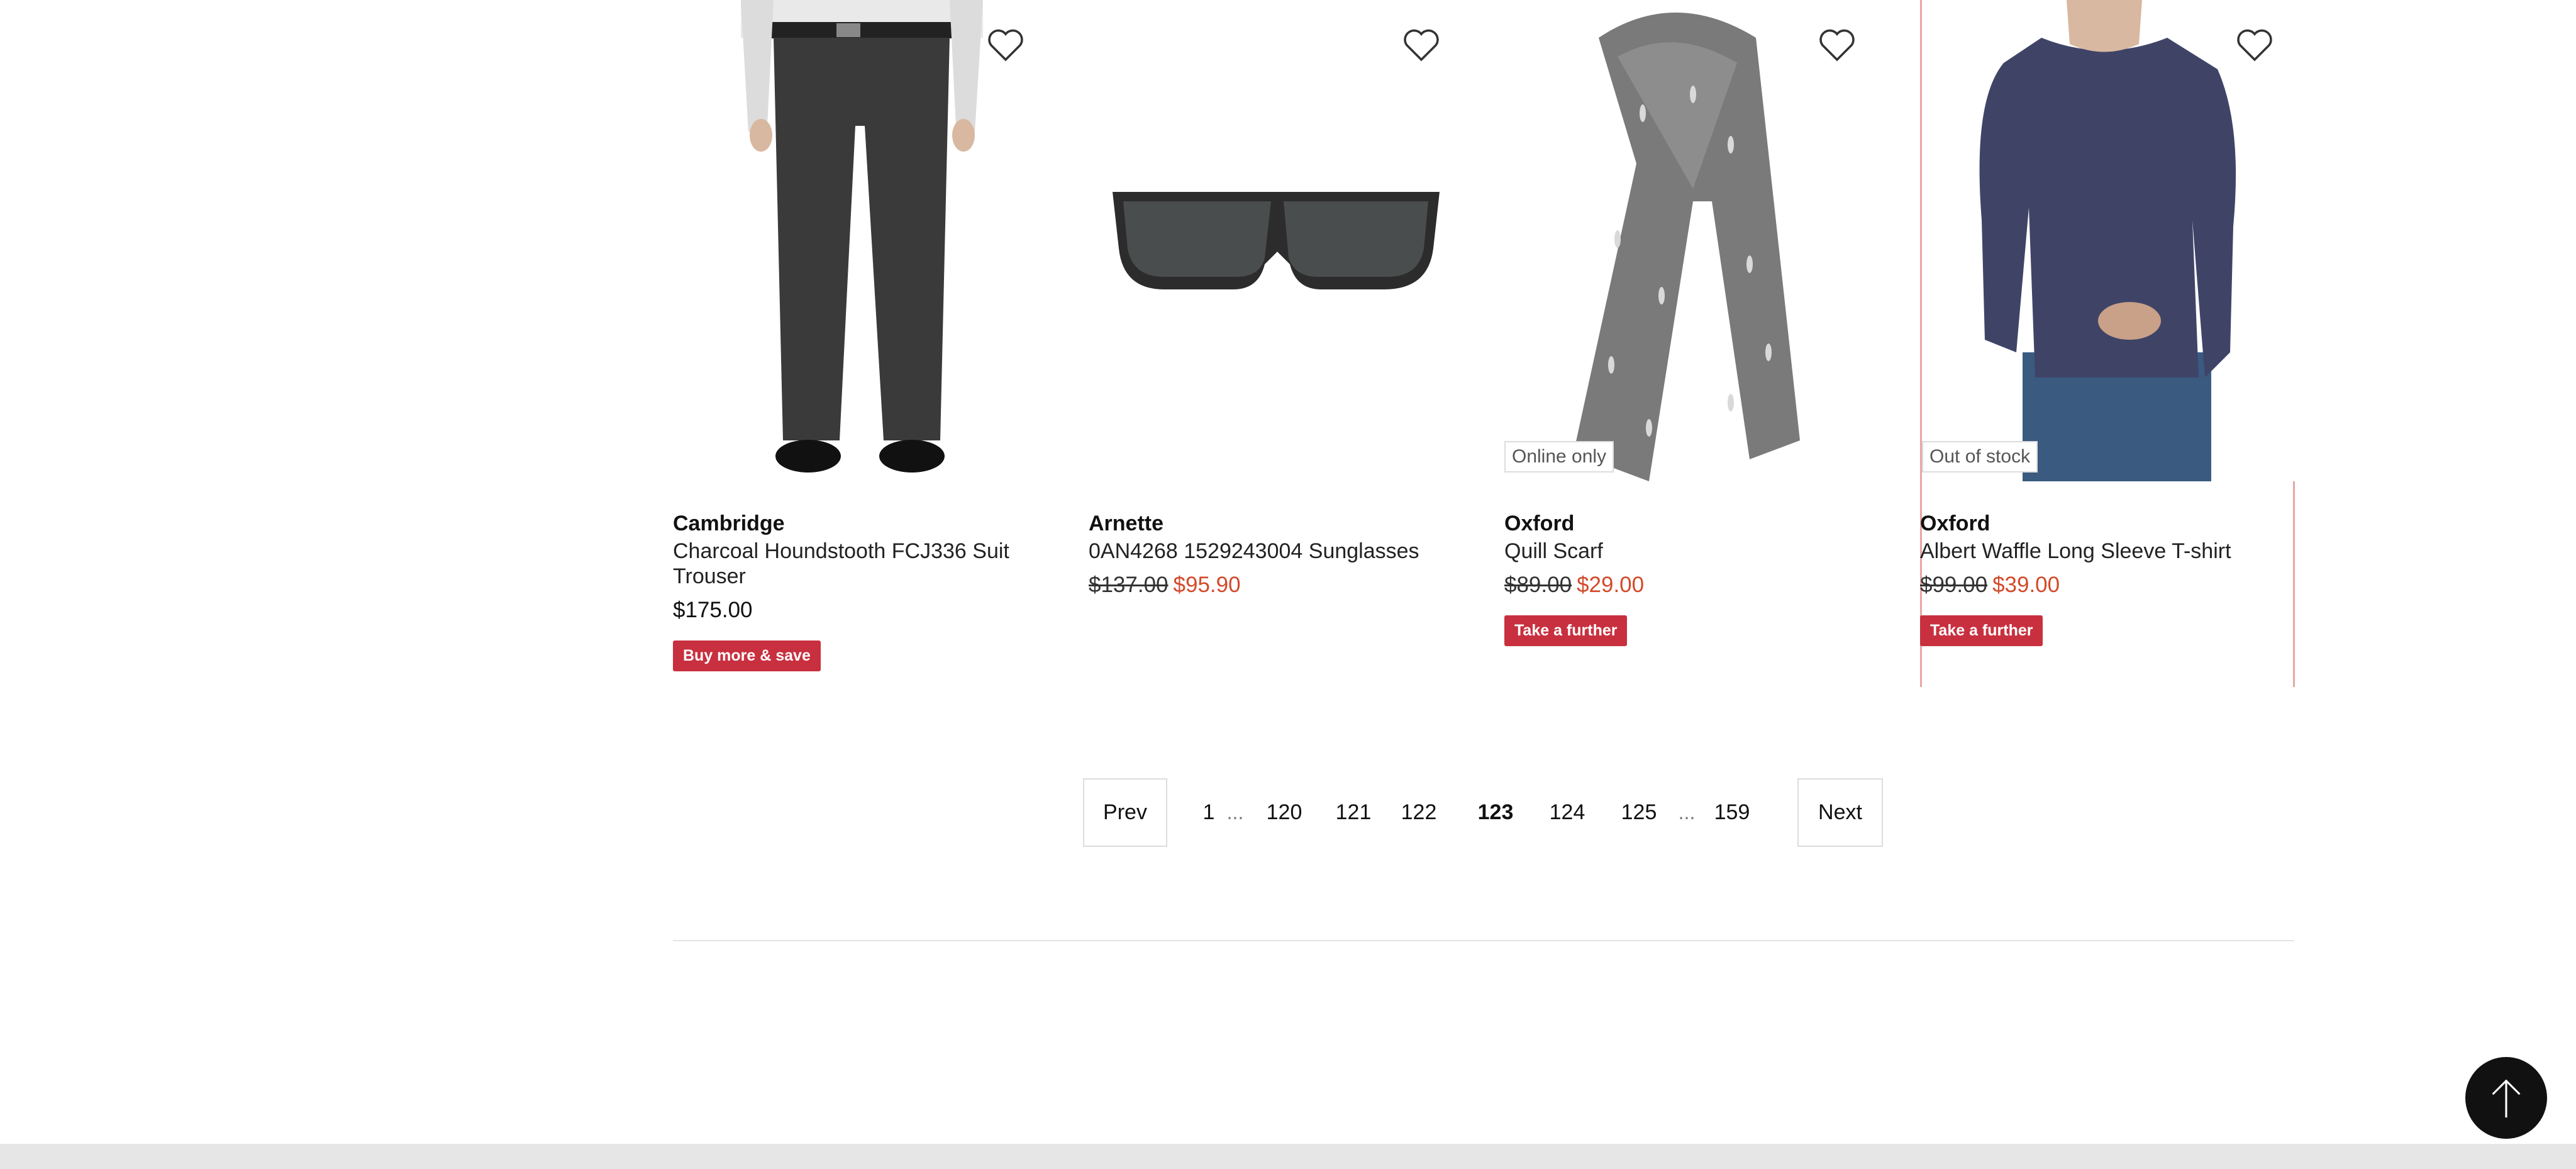 The height and width of the screenshot is (1169, 2576). What do you see at coordinates (1538, 585) in the screenshot?
I see `original-price: $89.00` at bounding box center [1538, 585].